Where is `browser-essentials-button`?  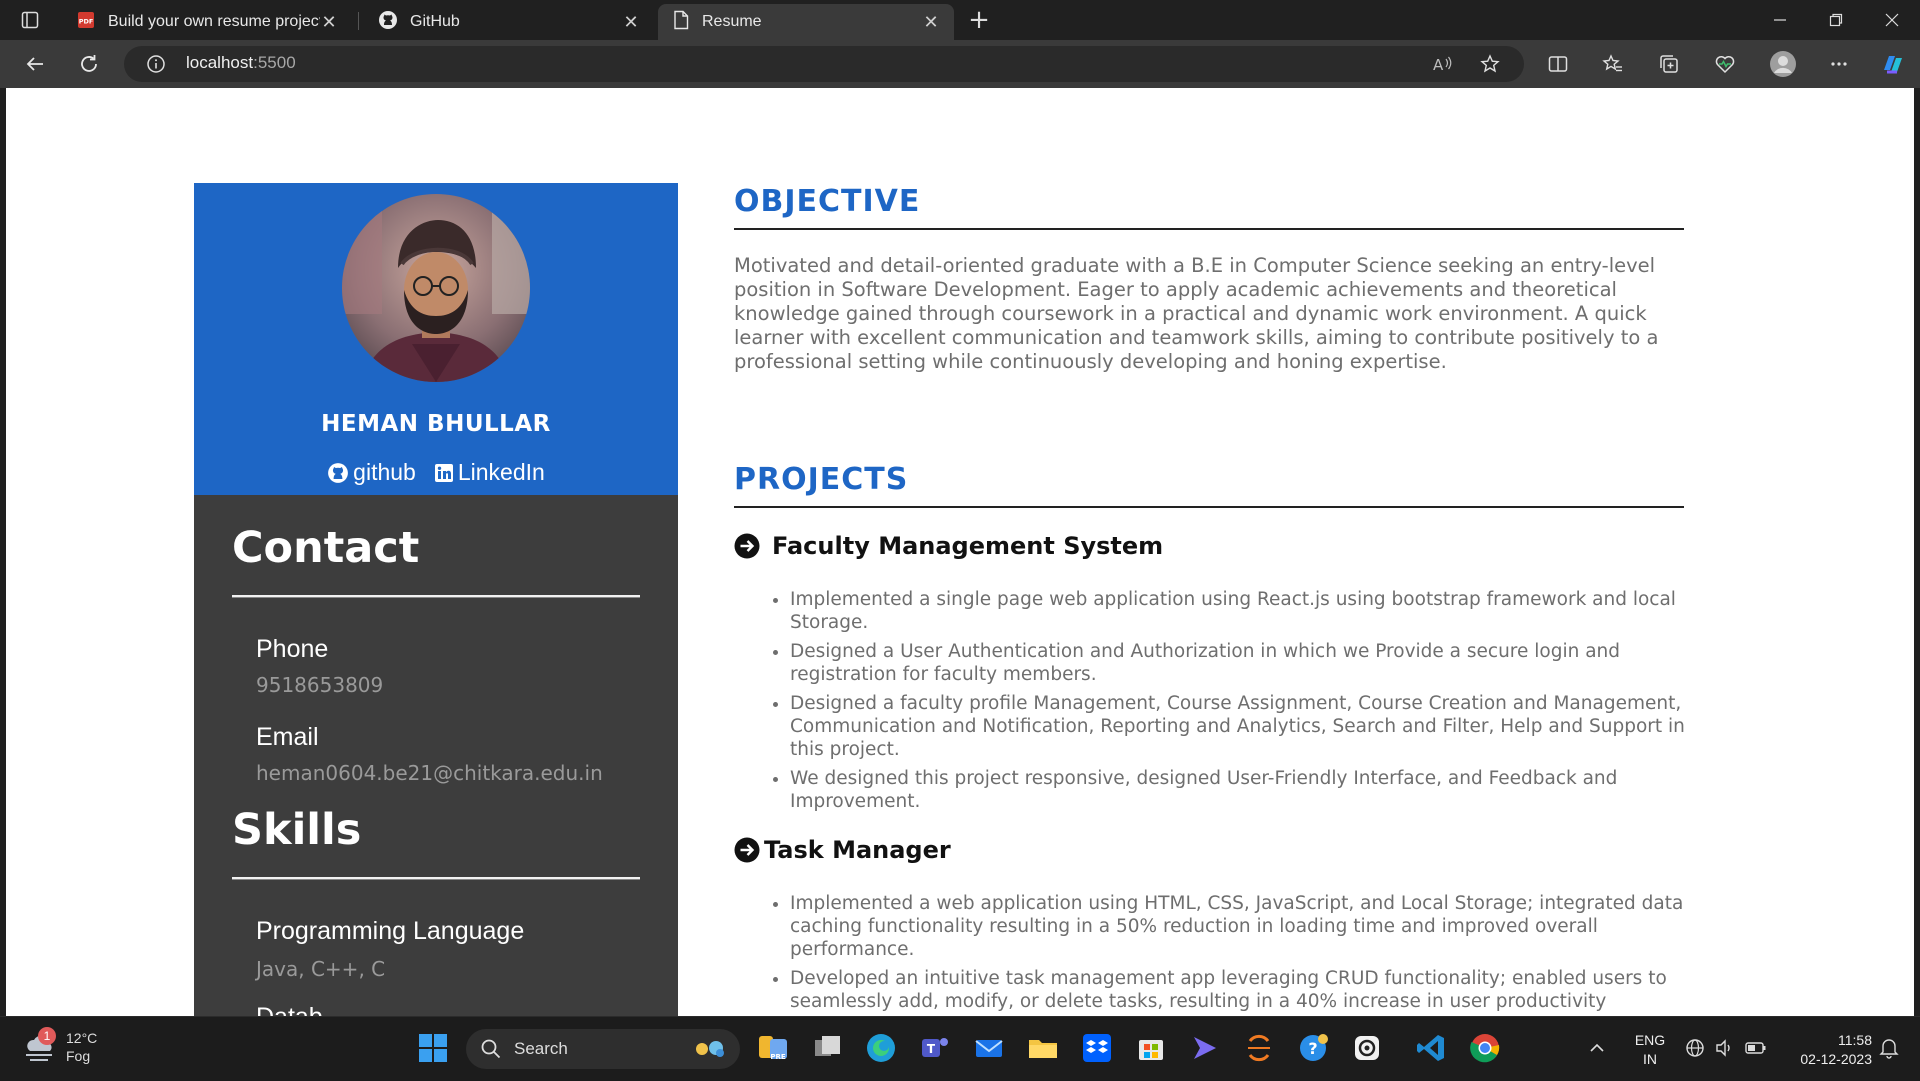 browser-essentials-button is located at coordinates (1725, 64).